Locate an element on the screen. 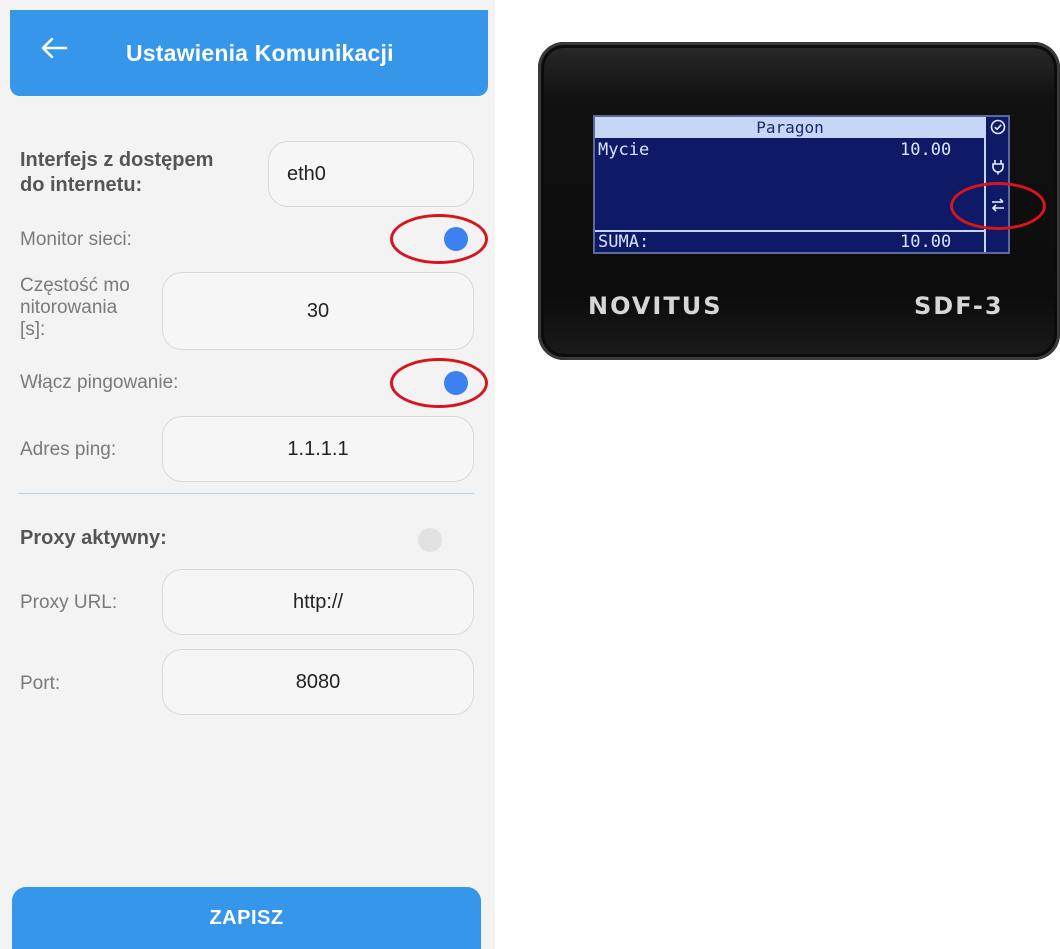  lcd-item-name: Mycie is located at coordinates (624, 150).